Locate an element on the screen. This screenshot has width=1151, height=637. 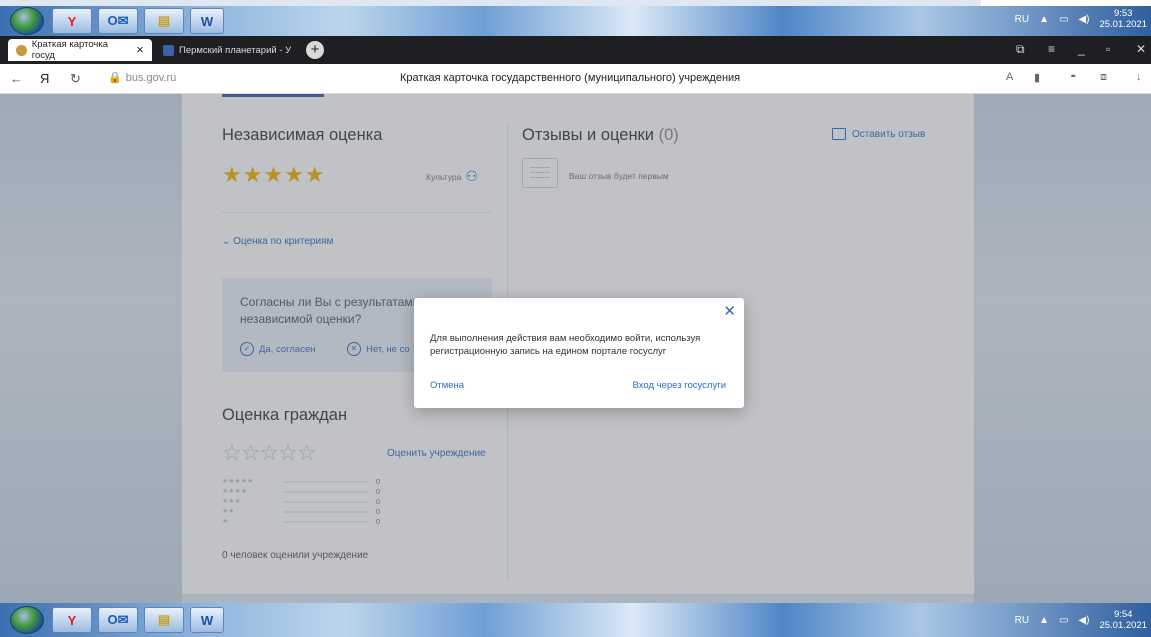
url-host: 🔒 bus.gov.ru is located at coordinates (142, 78).